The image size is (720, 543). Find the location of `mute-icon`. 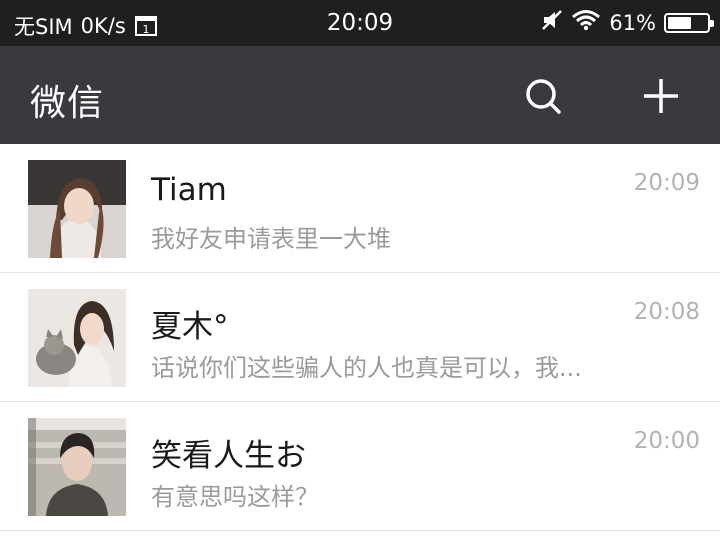

mute-icon is located at coordinates (552, 22).